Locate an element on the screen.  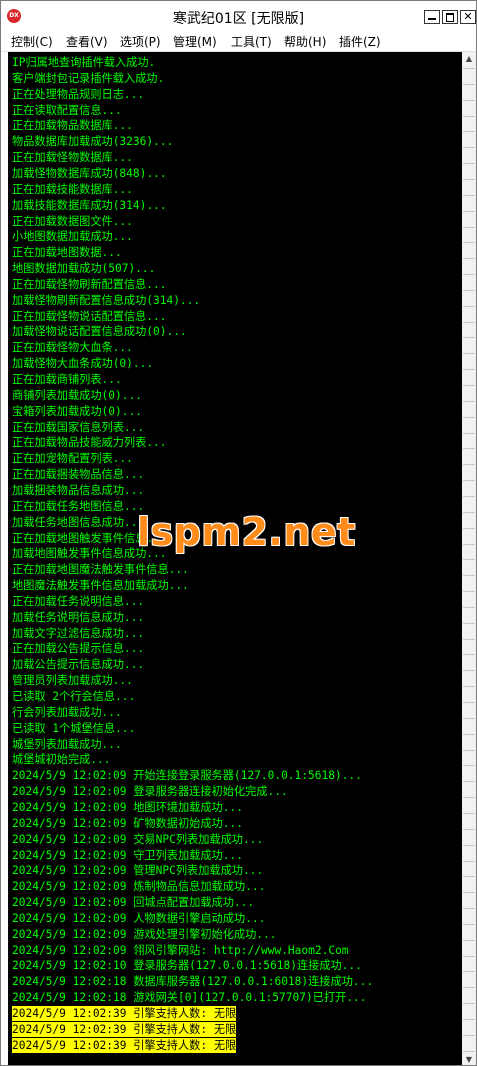
menu-manage: 管理(M) is located at coordinates (195, 41).